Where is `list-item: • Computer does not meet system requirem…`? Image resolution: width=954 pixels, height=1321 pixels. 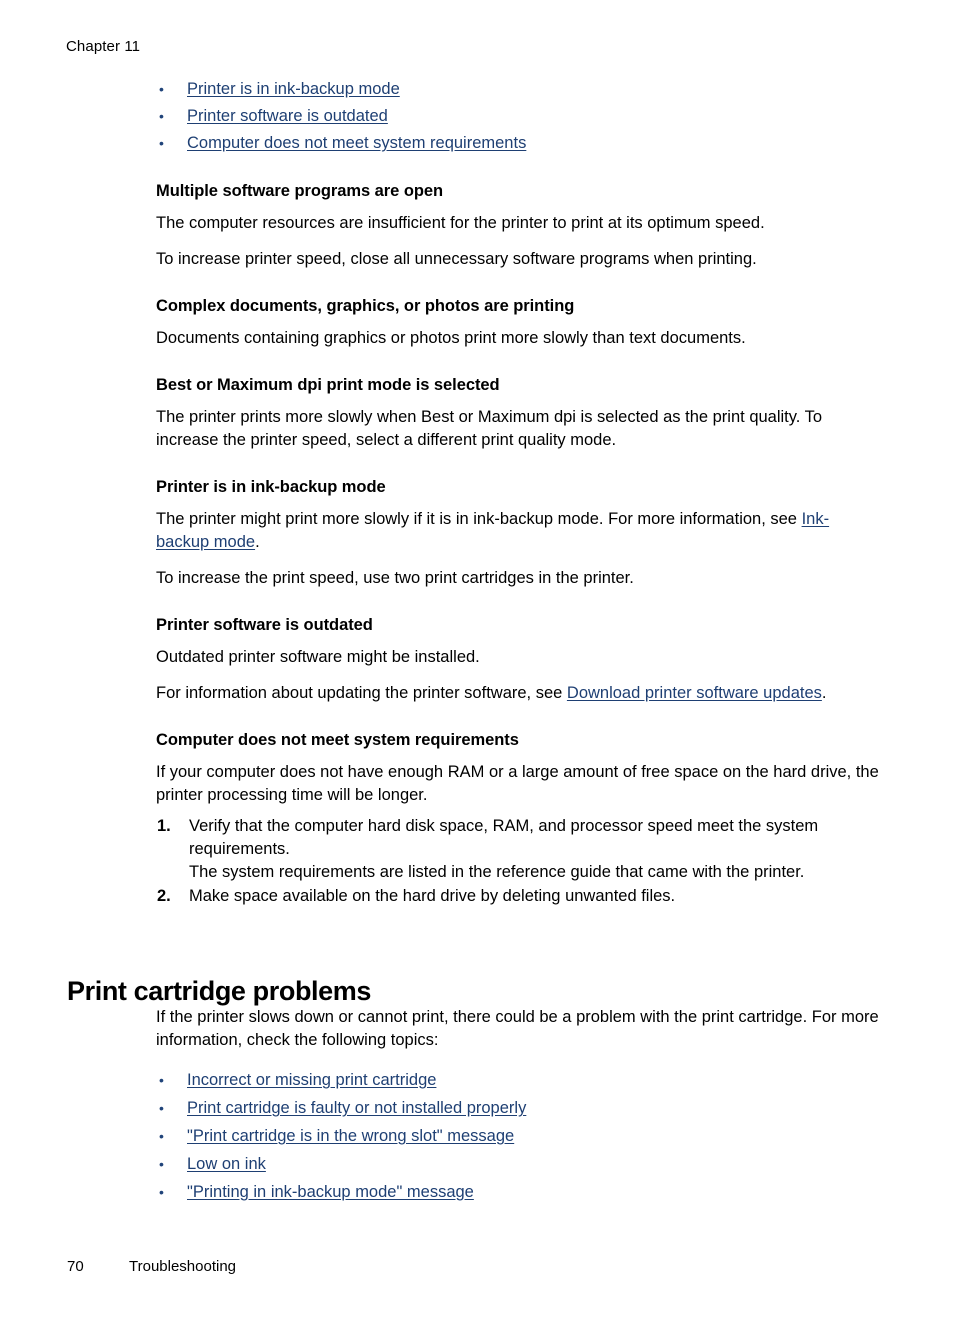 list-item: • Computer does not meet system requirem… is located at coordinates (519, 143).